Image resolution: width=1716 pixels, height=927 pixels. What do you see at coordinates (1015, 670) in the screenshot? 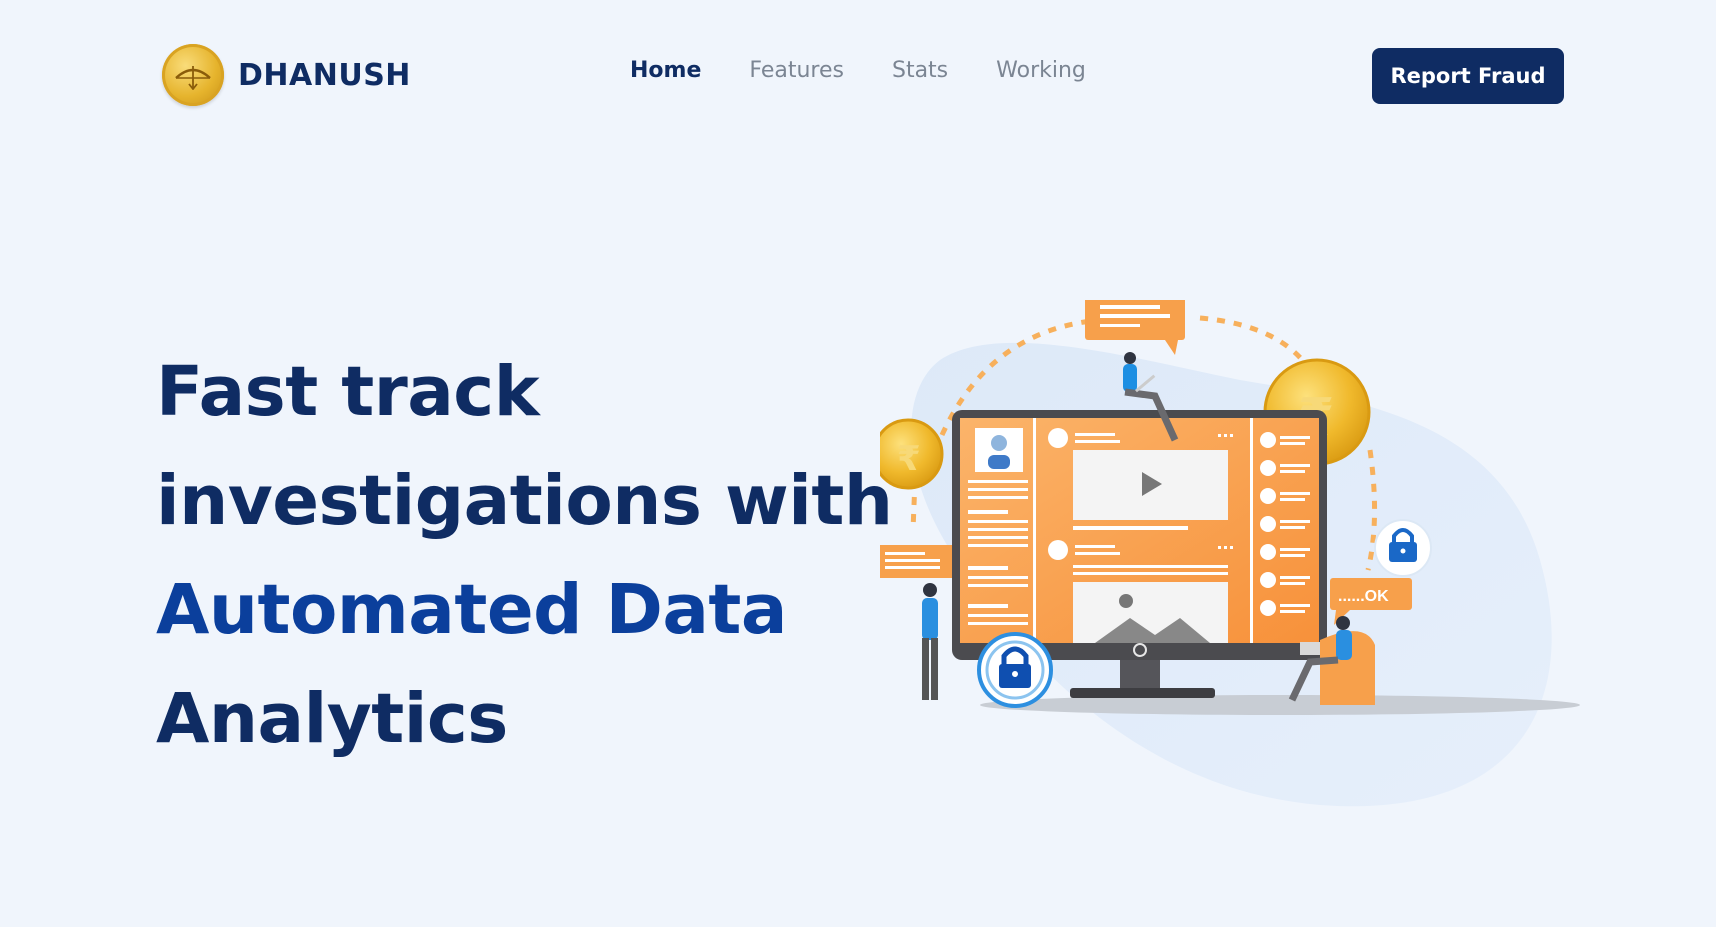
I see `padlock-icon` at bounding box center [1015, 670].